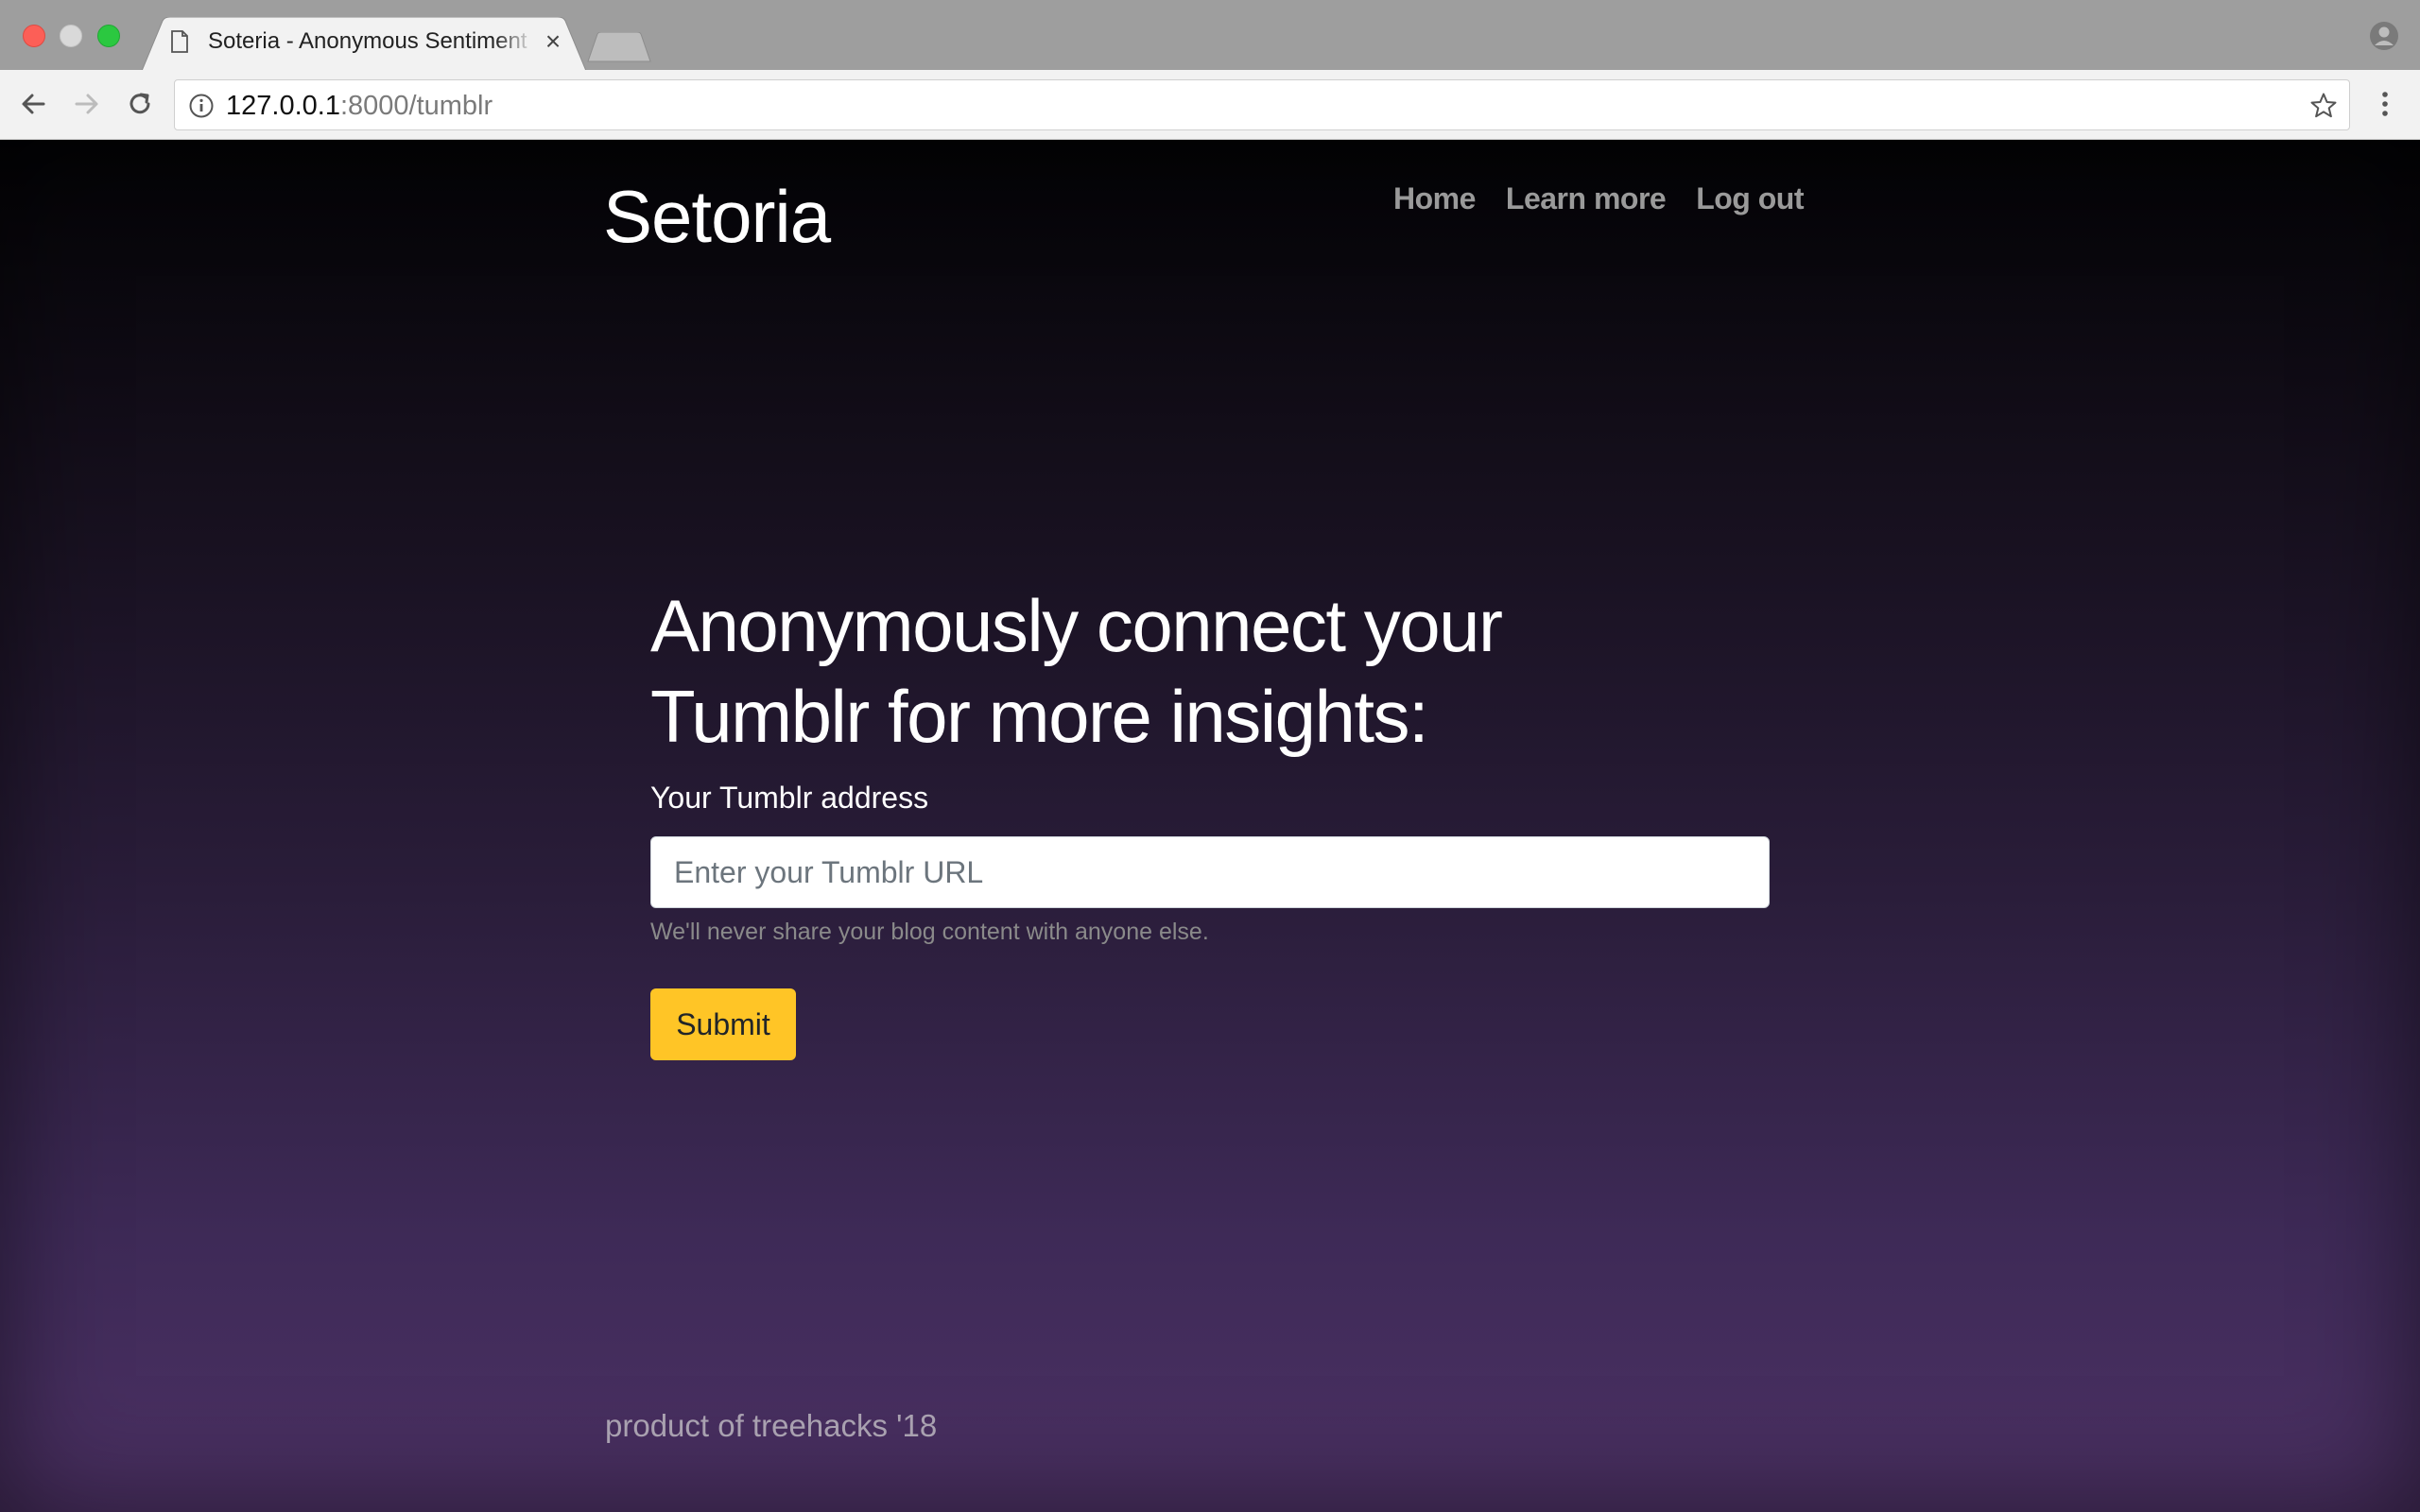 The image size is (2420, 1512). What do you see at coordinates (619, 47) in the screenshot?
I see `new-tab-button` at bounding box center [619, 47].